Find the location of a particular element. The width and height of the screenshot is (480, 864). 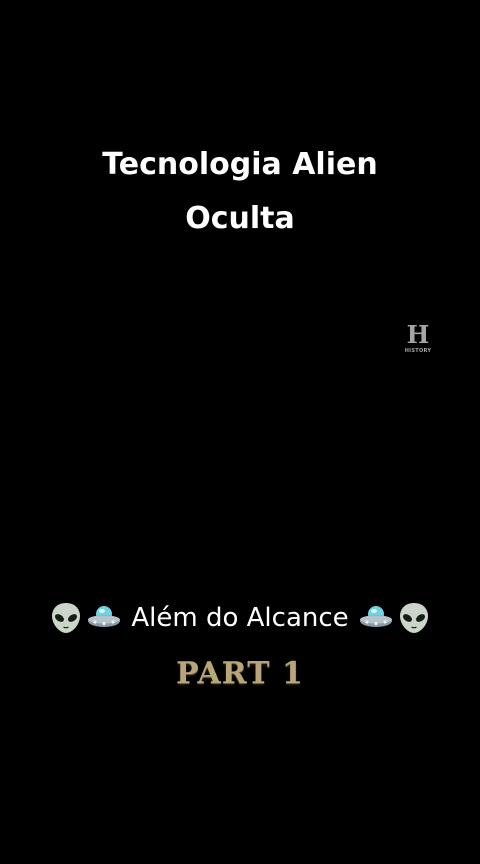

history-logo-letter: H is located at coordinates (418, 334).